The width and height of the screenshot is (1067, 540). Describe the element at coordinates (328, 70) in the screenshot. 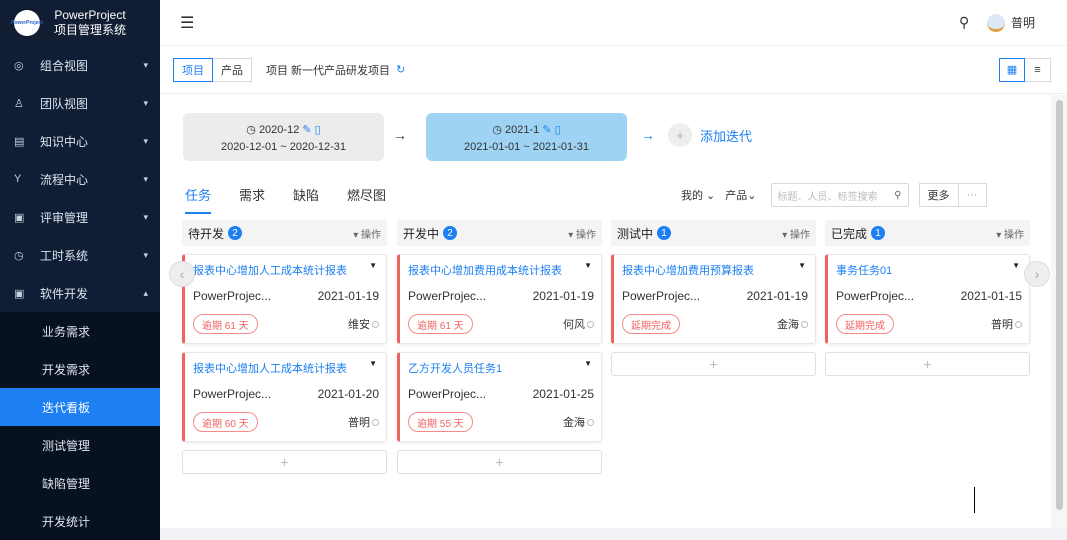

I see `project-label: 项目 新一代产品研发项目` at that location.